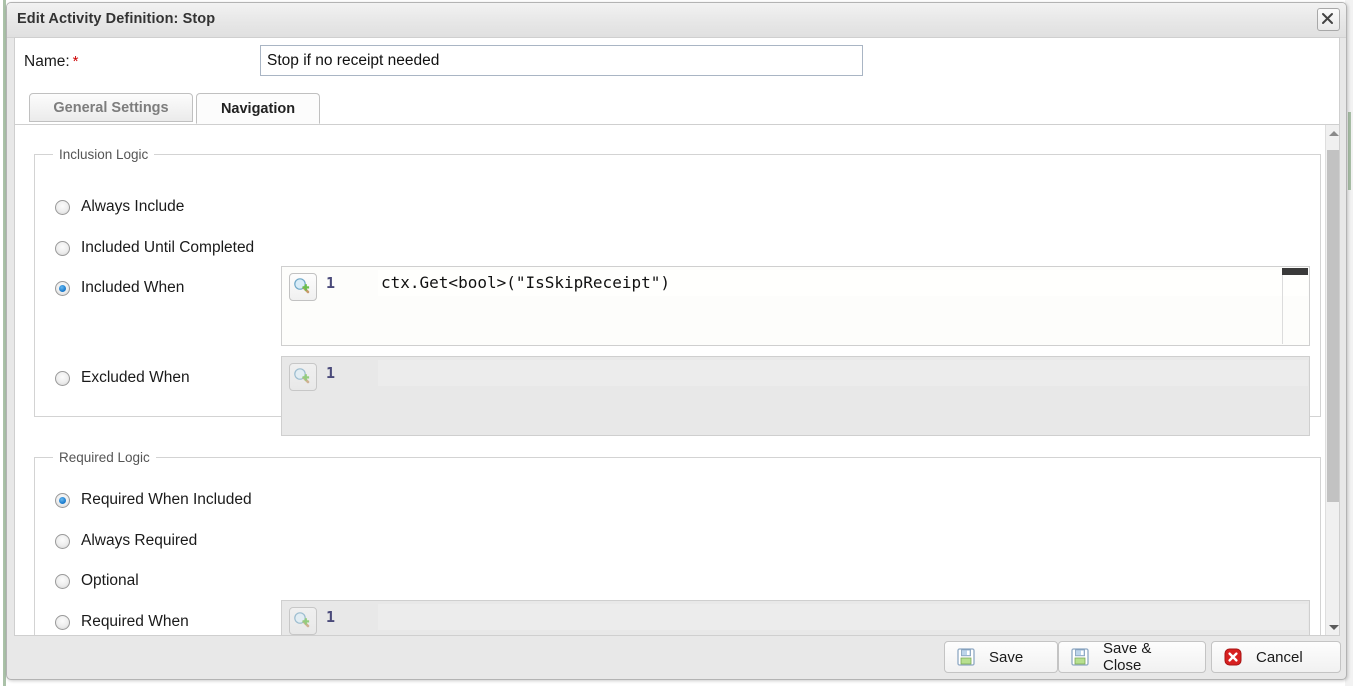 The width and height of the screenshot is (1353, 686). I want to click on save-and-close-button: Save & Close, so click(1132, 657).